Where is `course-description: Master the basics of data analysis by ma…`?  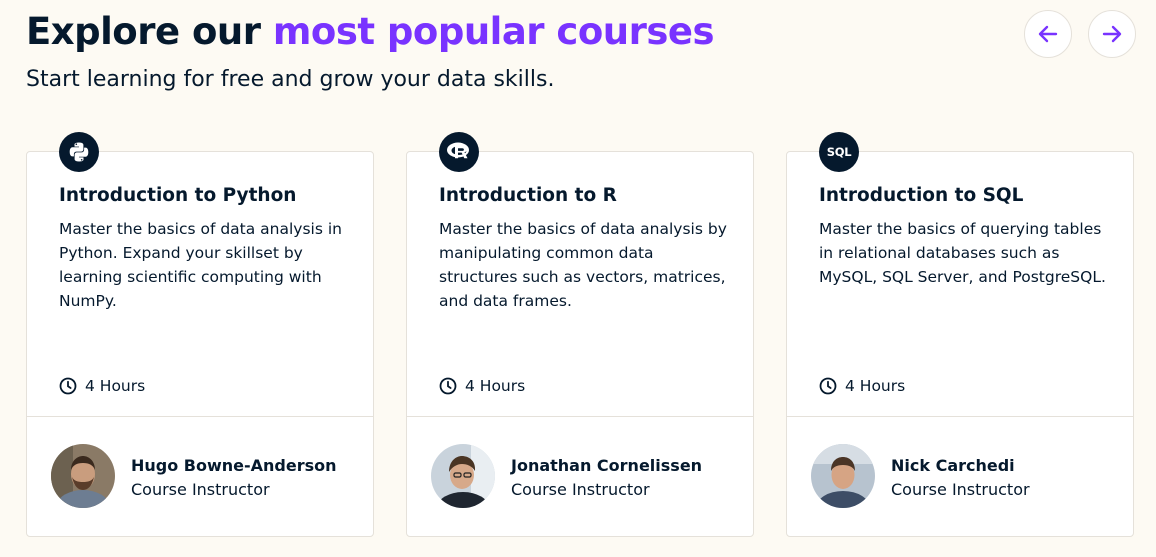
course-description: Master the basics of data analysis by ma… is located at coordinates (583, 265).